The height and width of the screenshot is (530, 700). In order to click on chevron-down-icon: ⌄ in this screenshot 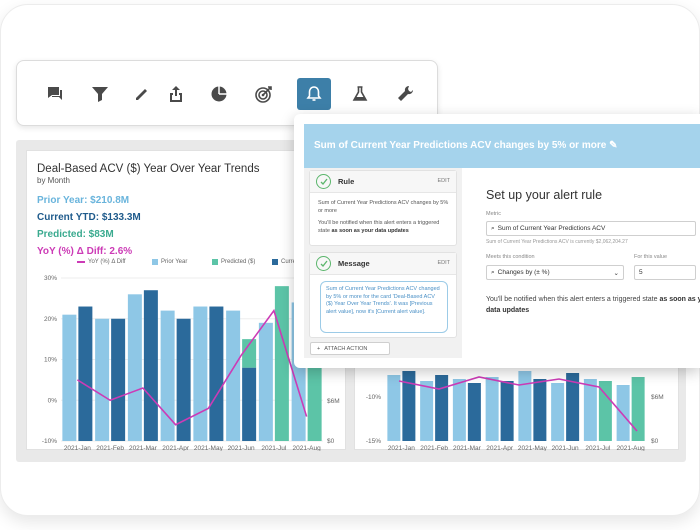, I will do `click(616, 273)`.